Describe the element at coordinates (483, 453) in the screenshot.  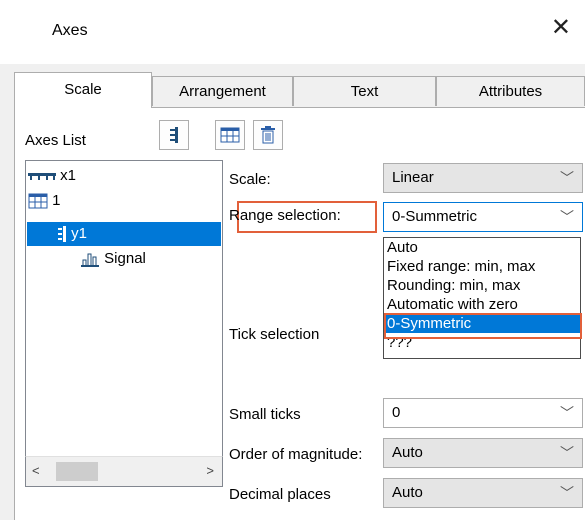
I see `order-of-magnitude-select: Auto ﹀` at that location.